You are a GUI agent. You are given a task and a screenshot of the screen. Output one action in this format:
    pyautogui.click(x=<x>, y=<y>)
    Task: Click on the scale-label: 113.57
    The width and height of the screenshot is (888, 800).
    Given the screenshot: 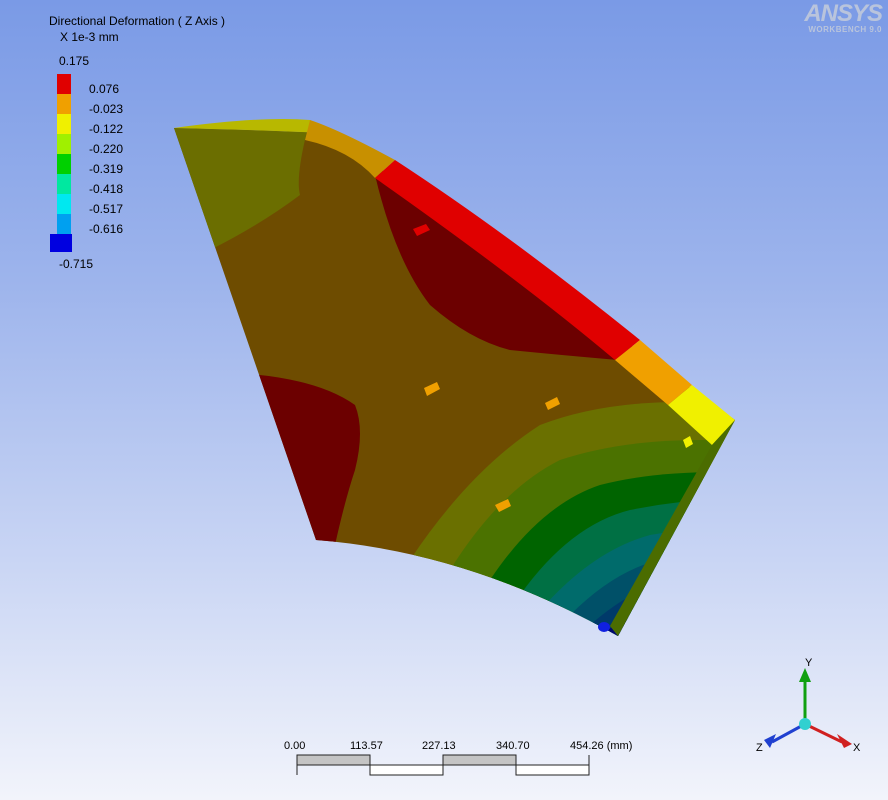 What is the action you would take?
    pyautogui.click(x=366, y=746)
    